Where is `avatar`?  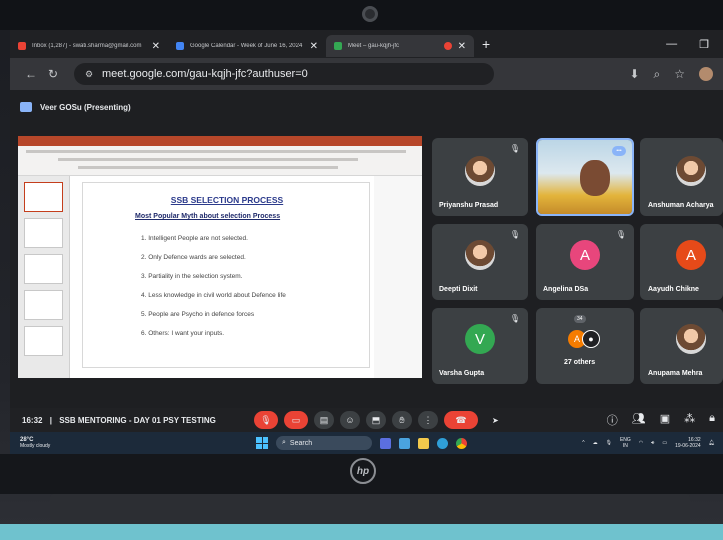 avatar is located at coordinates (691, 171).